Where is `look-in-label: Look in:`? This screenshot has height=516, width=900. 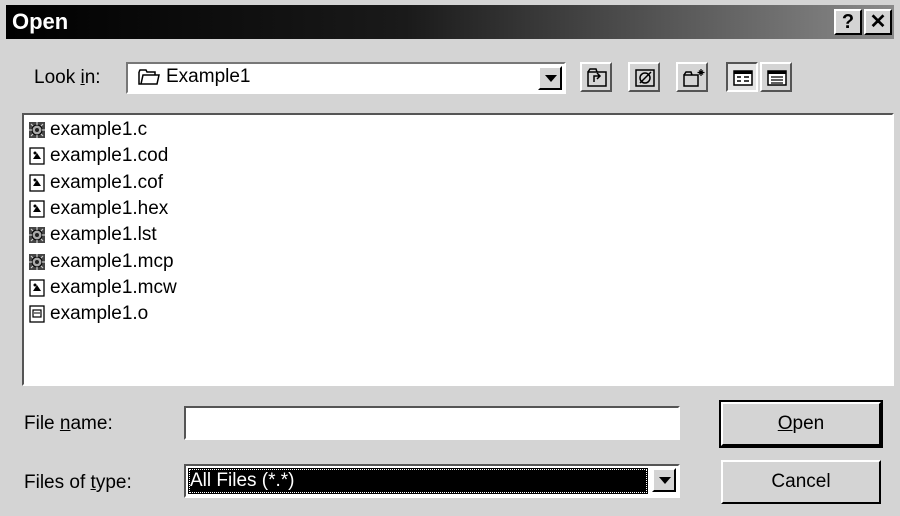 look-in-label: Look in: is located at coordinates (67, 77).